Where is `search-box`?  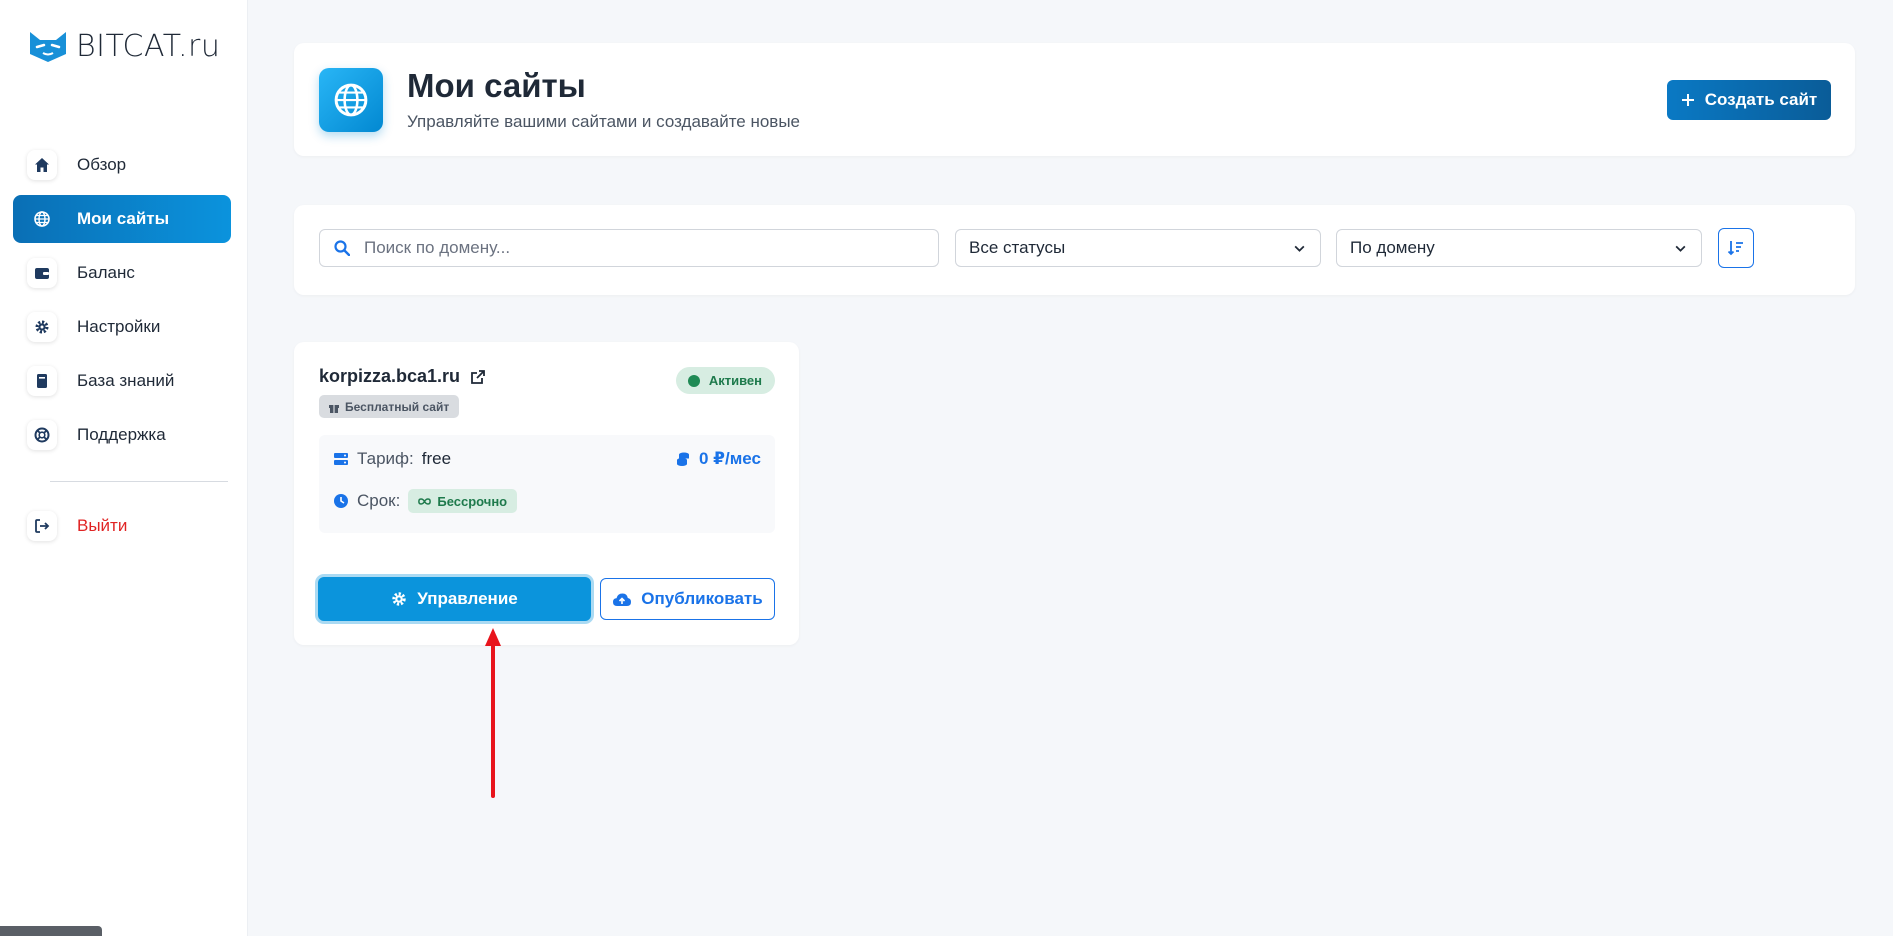 search-box is located at coordinates (629, 248).